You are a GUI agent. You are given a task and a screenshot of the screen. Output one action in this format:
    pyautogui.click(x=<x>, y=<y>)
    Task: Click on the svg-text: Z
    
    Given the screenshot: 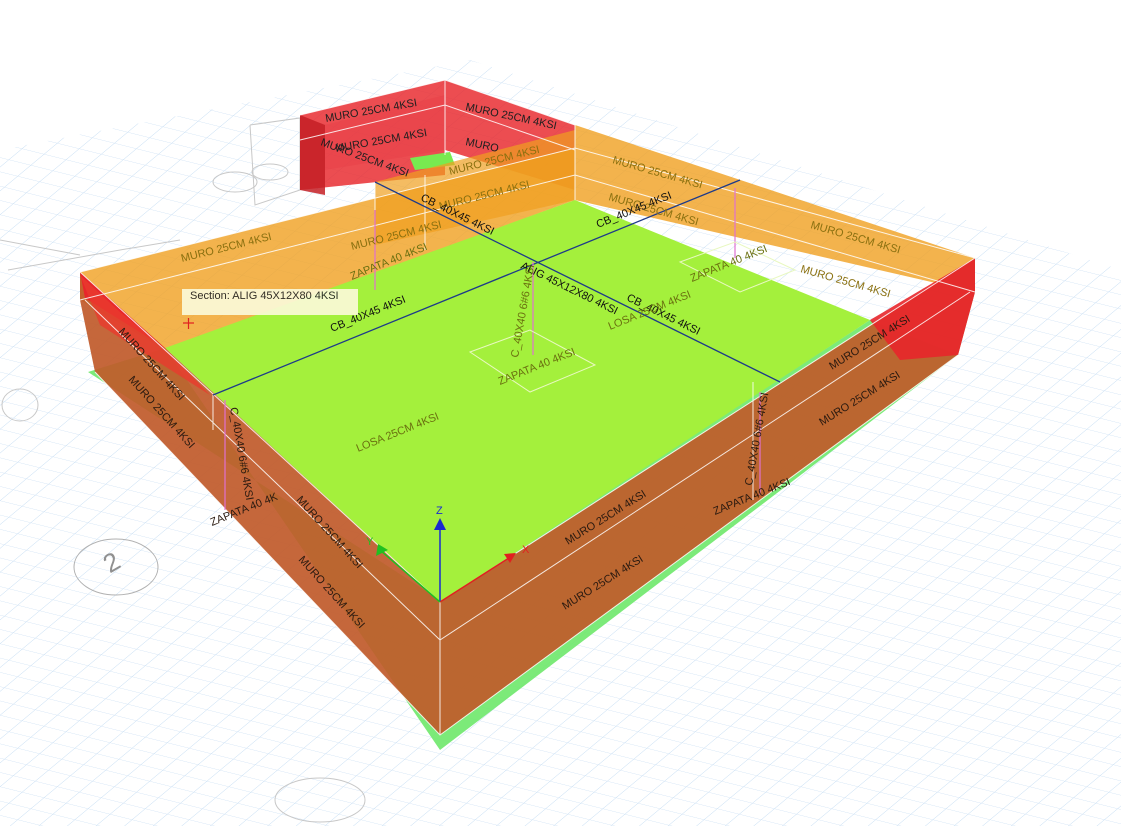 What is the action you would take?
    pyautogui.click(x=439, y=511)
    